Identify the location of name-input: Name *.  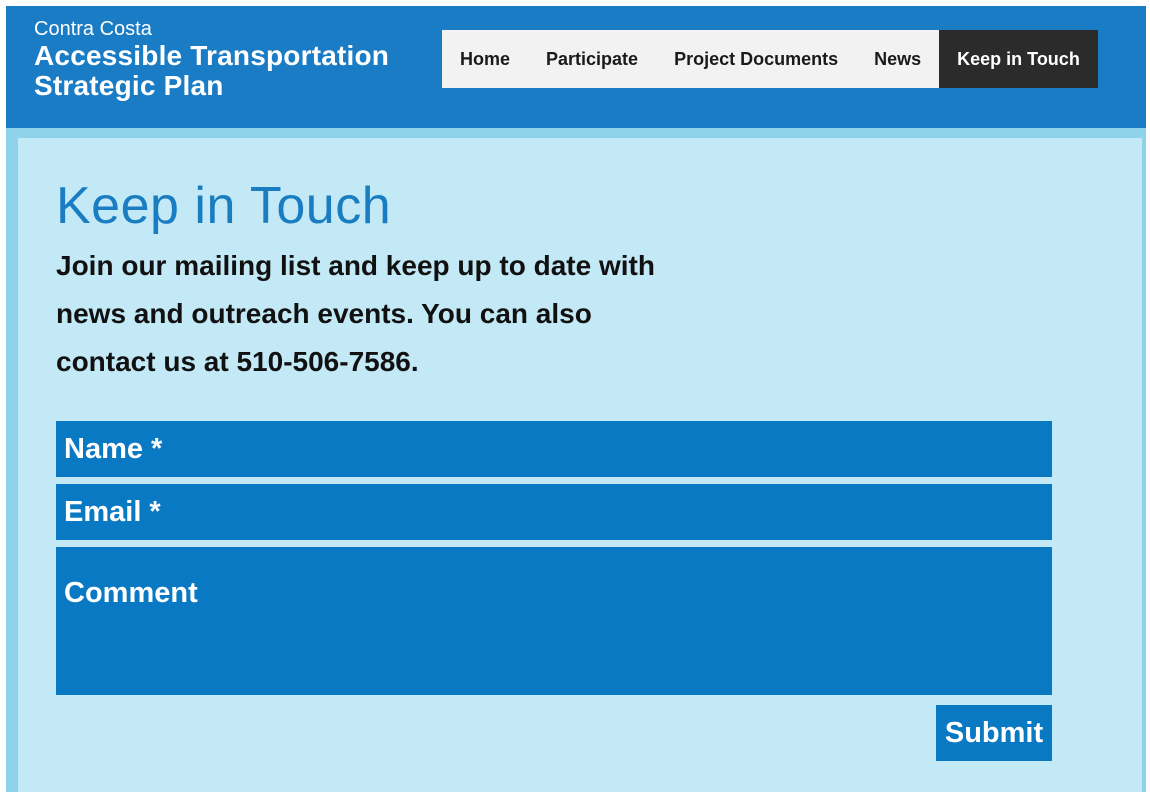
(554, 449).